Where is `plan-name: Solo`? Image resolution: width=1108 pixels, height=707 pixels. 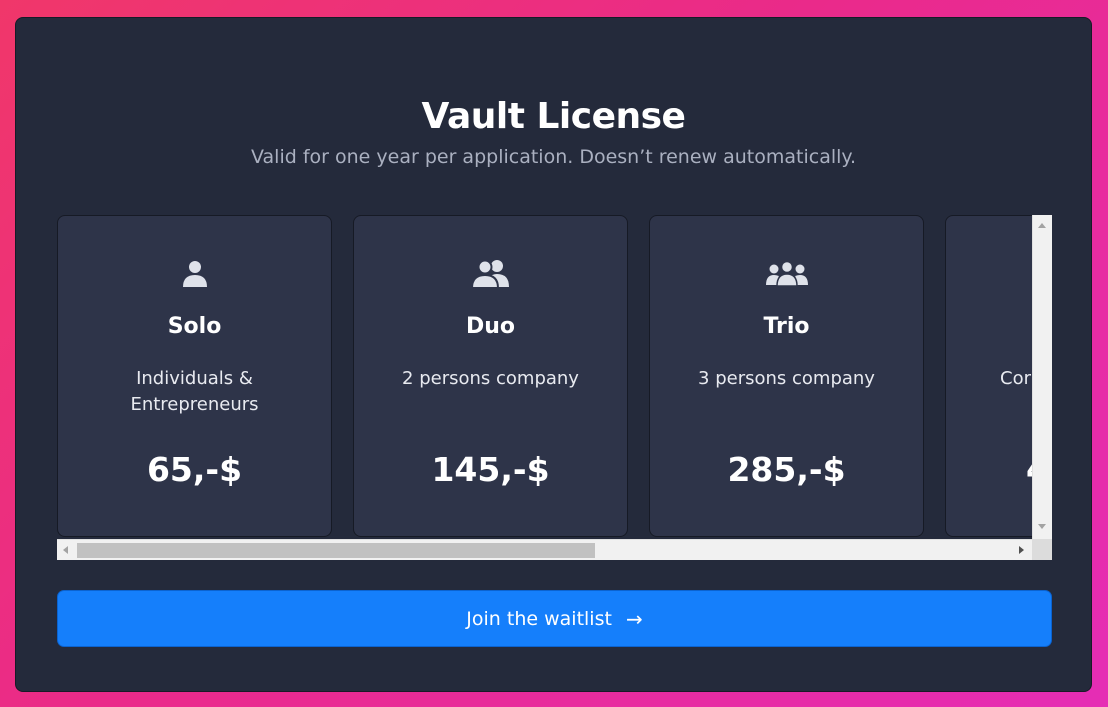
plan-name: Solo is located at coordinates (194, 326).